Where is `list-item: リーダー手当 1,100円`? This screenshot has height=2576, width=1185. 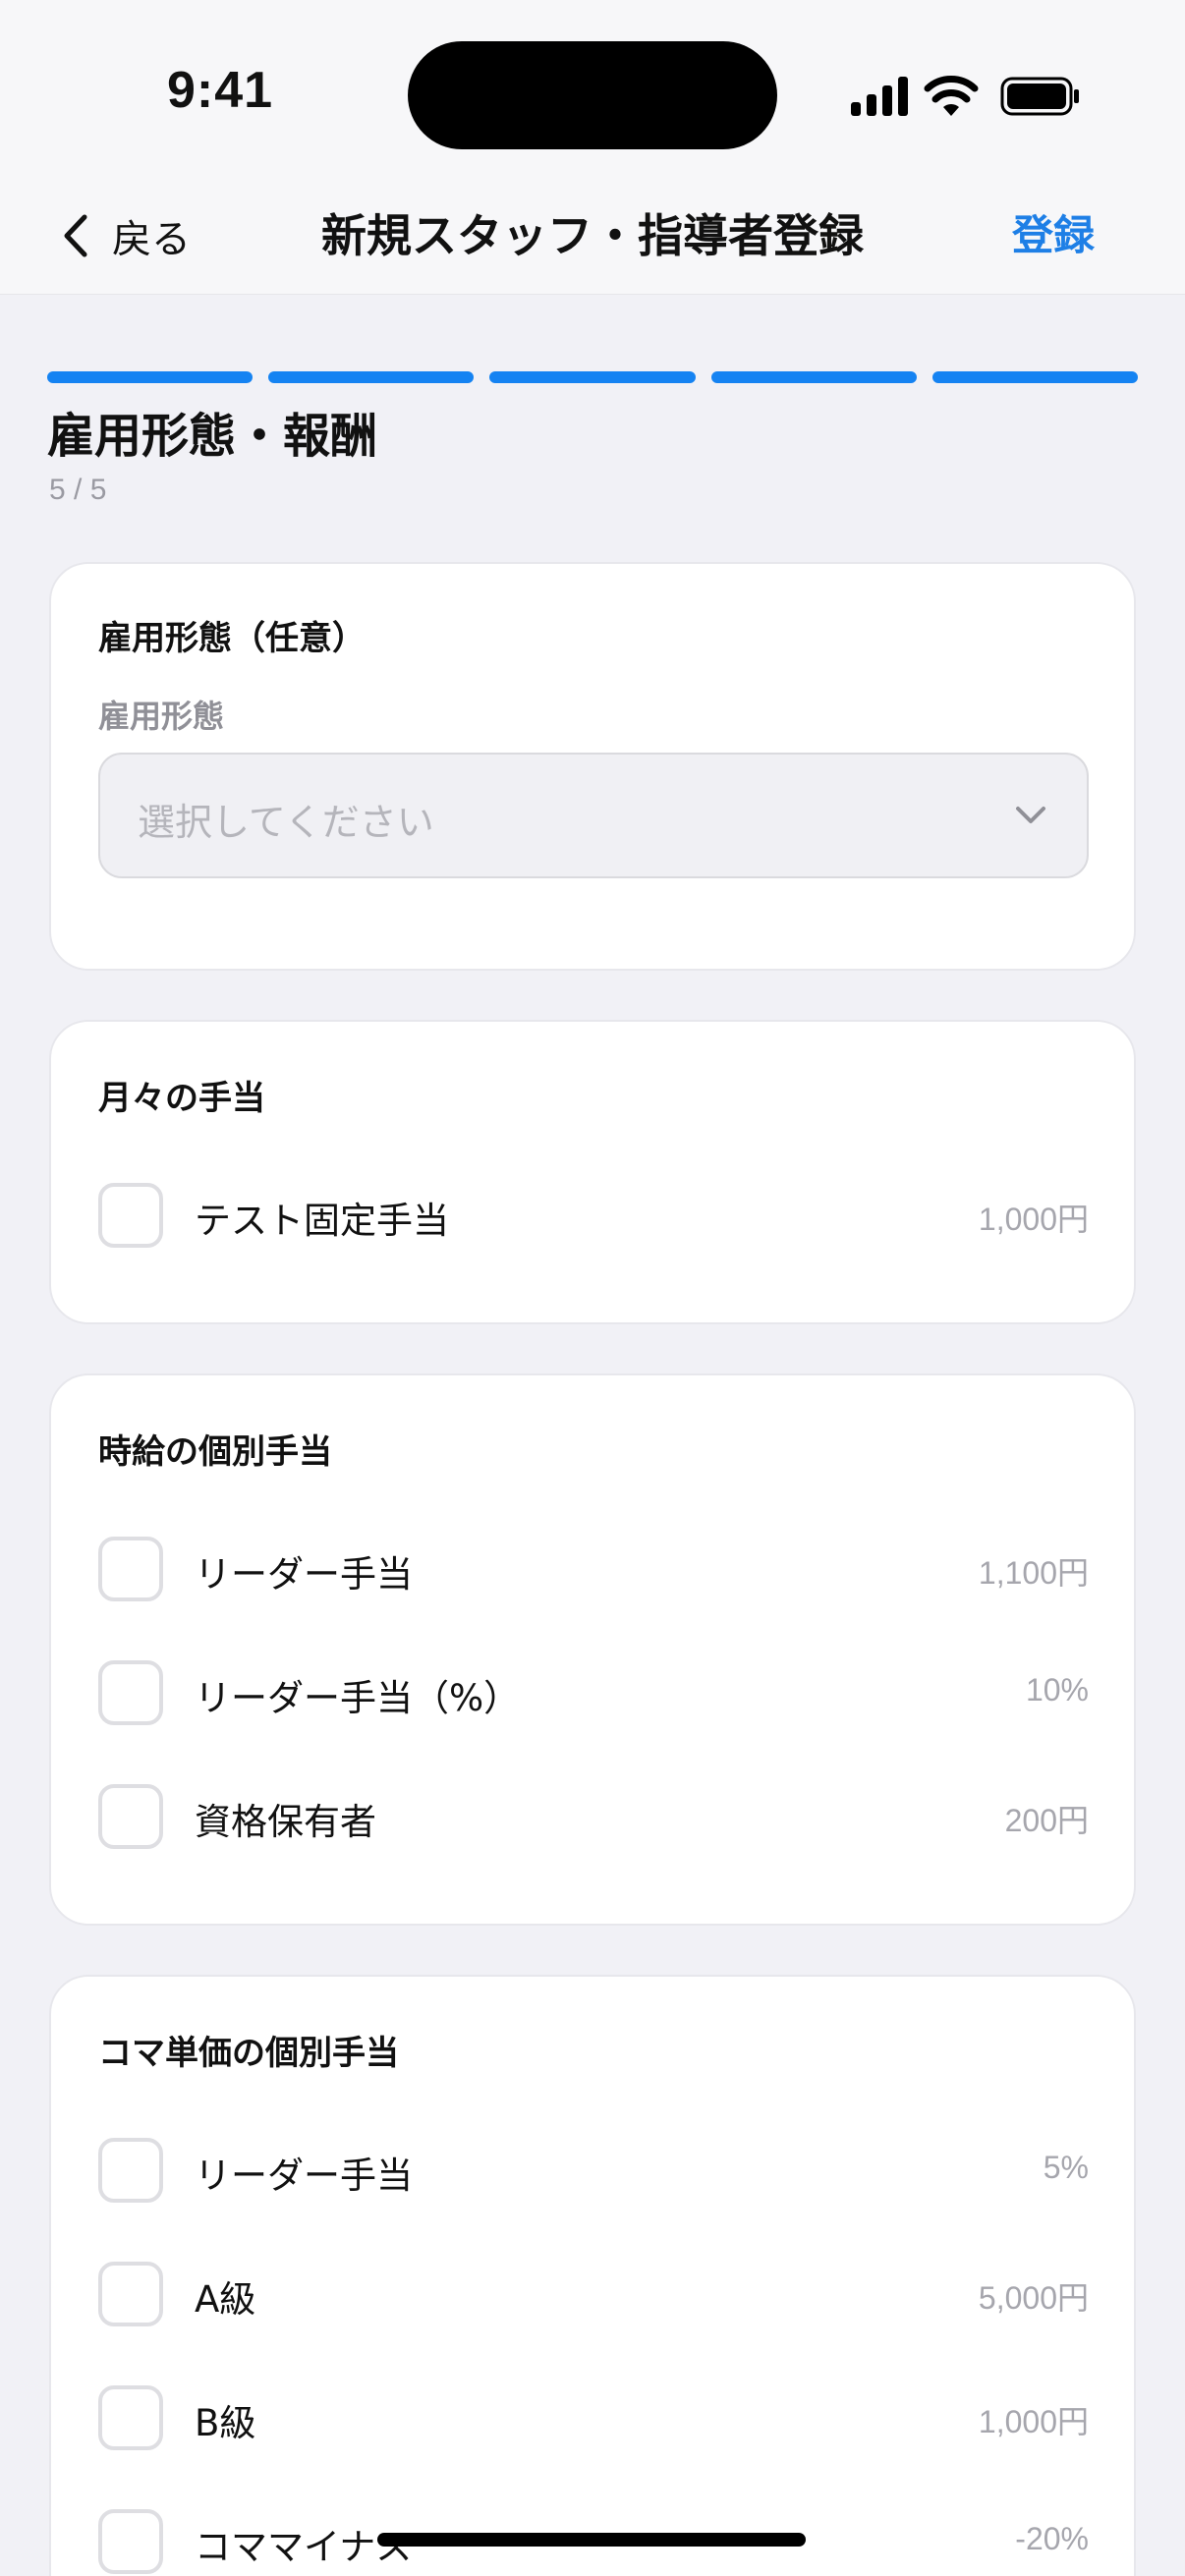 list-item: リーダー手当 1,100円 is located at coordinates (594, 1569).